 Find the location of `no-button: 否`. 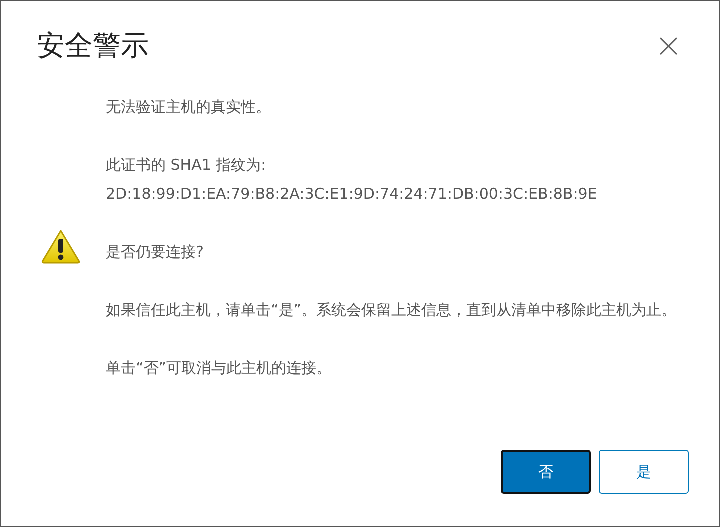

no-button: 否 is located at coordinates (546, 472).